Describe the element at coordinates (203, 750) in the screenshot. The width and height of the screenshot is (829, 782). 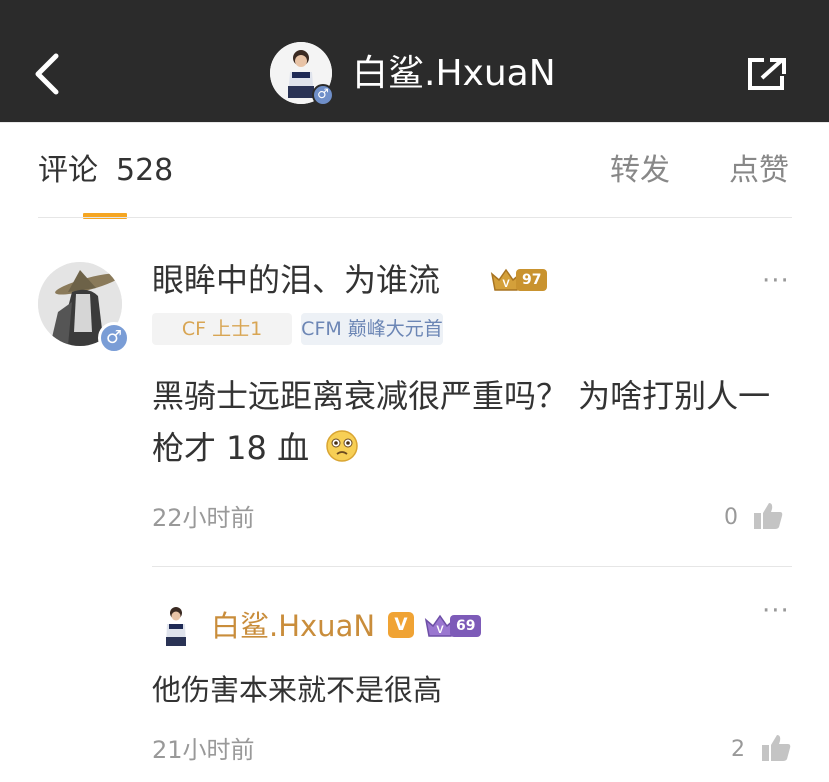
I see `reply-time: 21小时前` at that location.